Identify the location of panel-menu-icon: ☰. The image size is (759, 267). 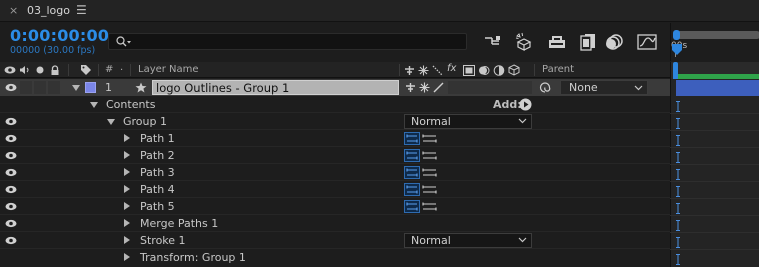
(81, 10).